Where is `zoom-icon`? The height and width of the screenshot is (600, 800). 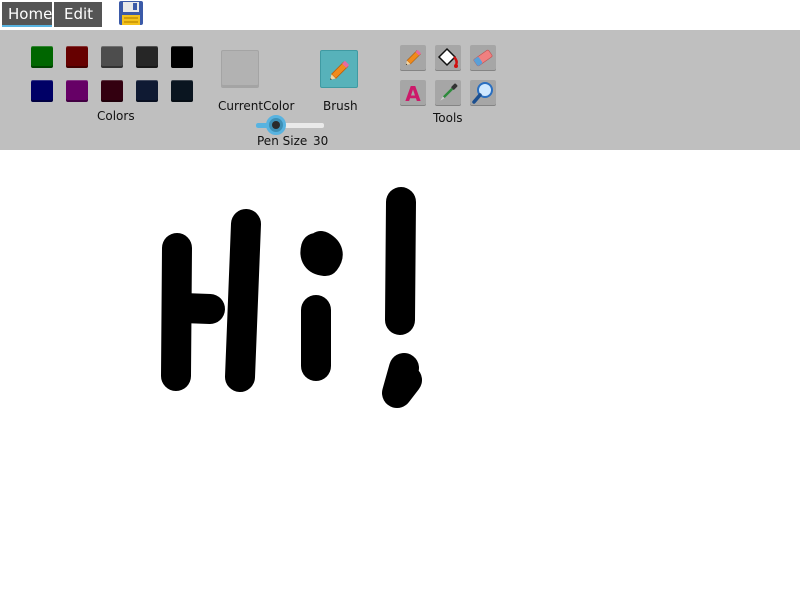 zoom-icon is located at coordinates (482, 93).